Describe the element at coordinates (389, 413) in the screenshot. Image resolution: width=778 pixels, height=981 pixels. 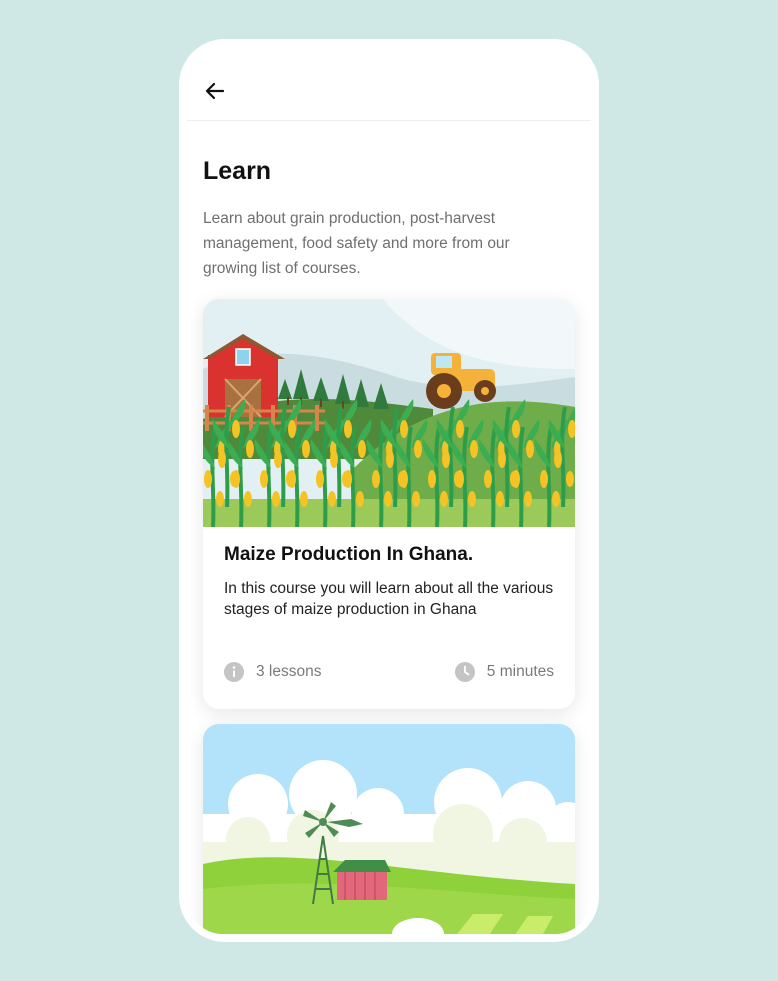
I see `course-image-maize-farm` at that location.